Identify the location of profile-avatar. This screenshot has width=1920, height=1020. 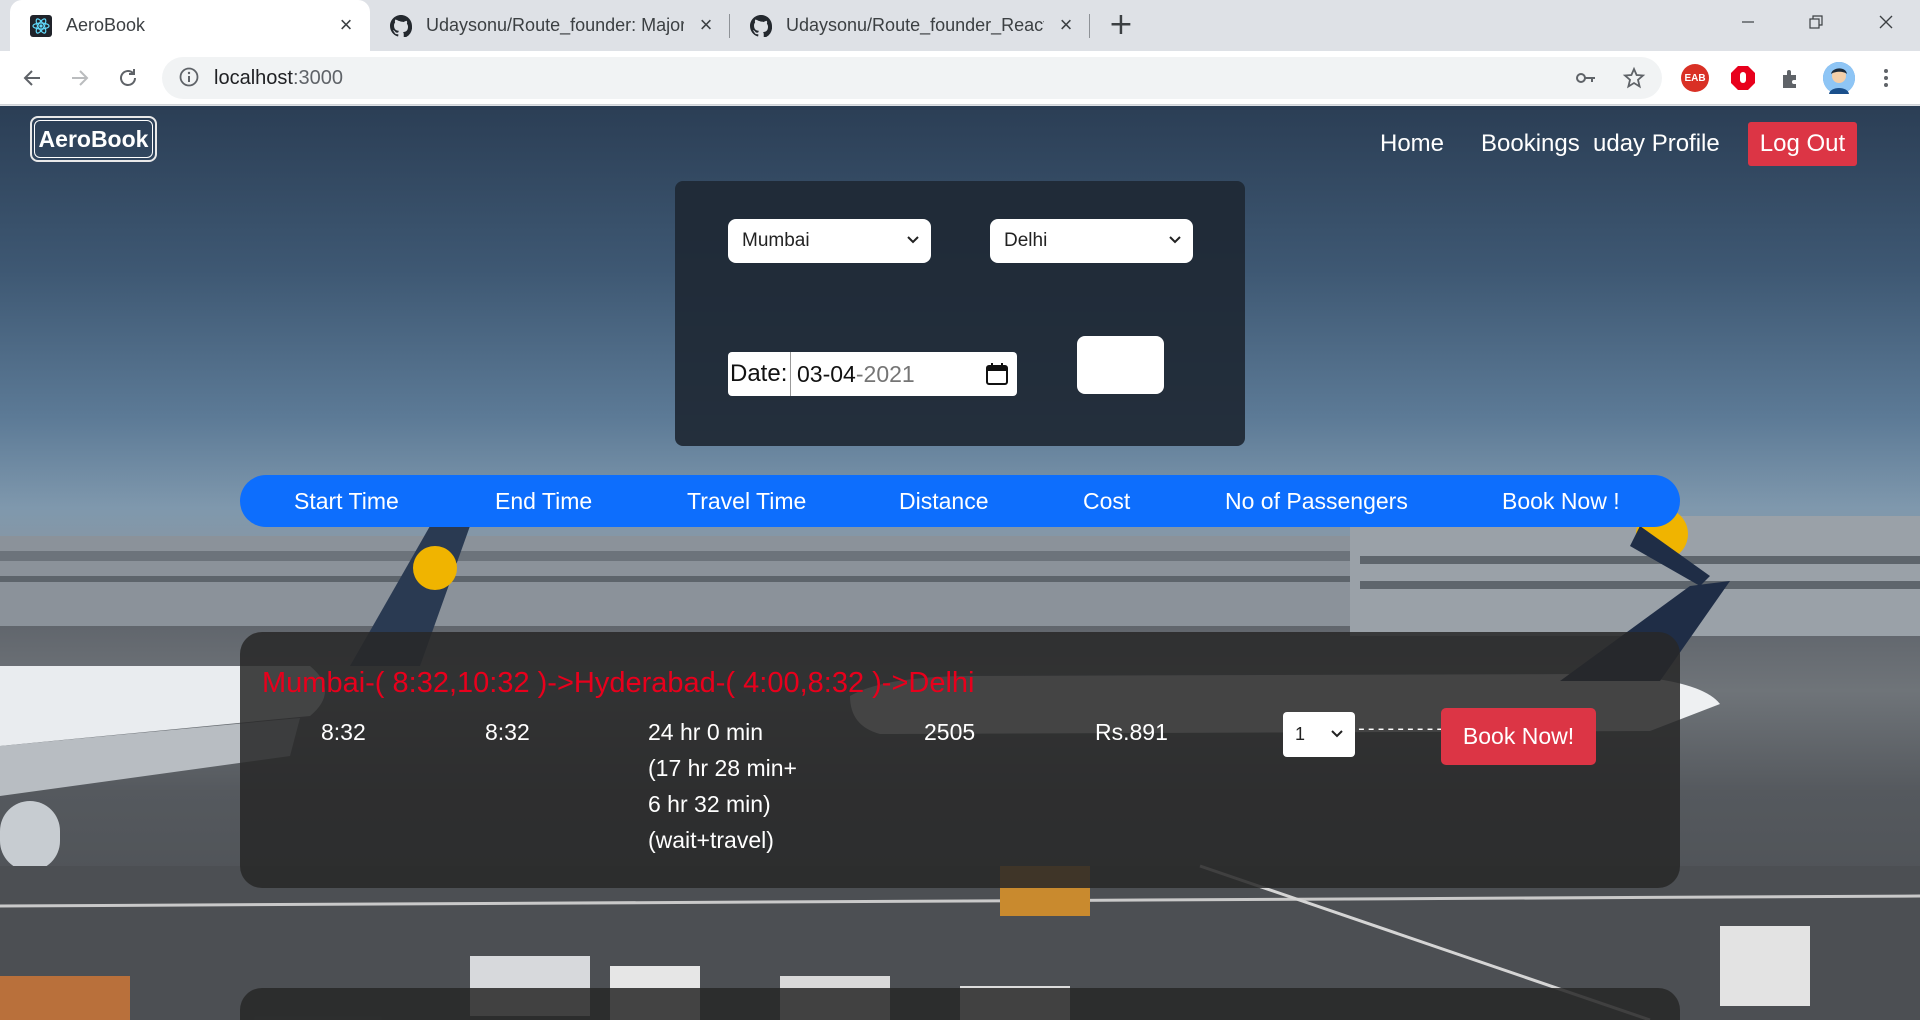
(1839, 78).